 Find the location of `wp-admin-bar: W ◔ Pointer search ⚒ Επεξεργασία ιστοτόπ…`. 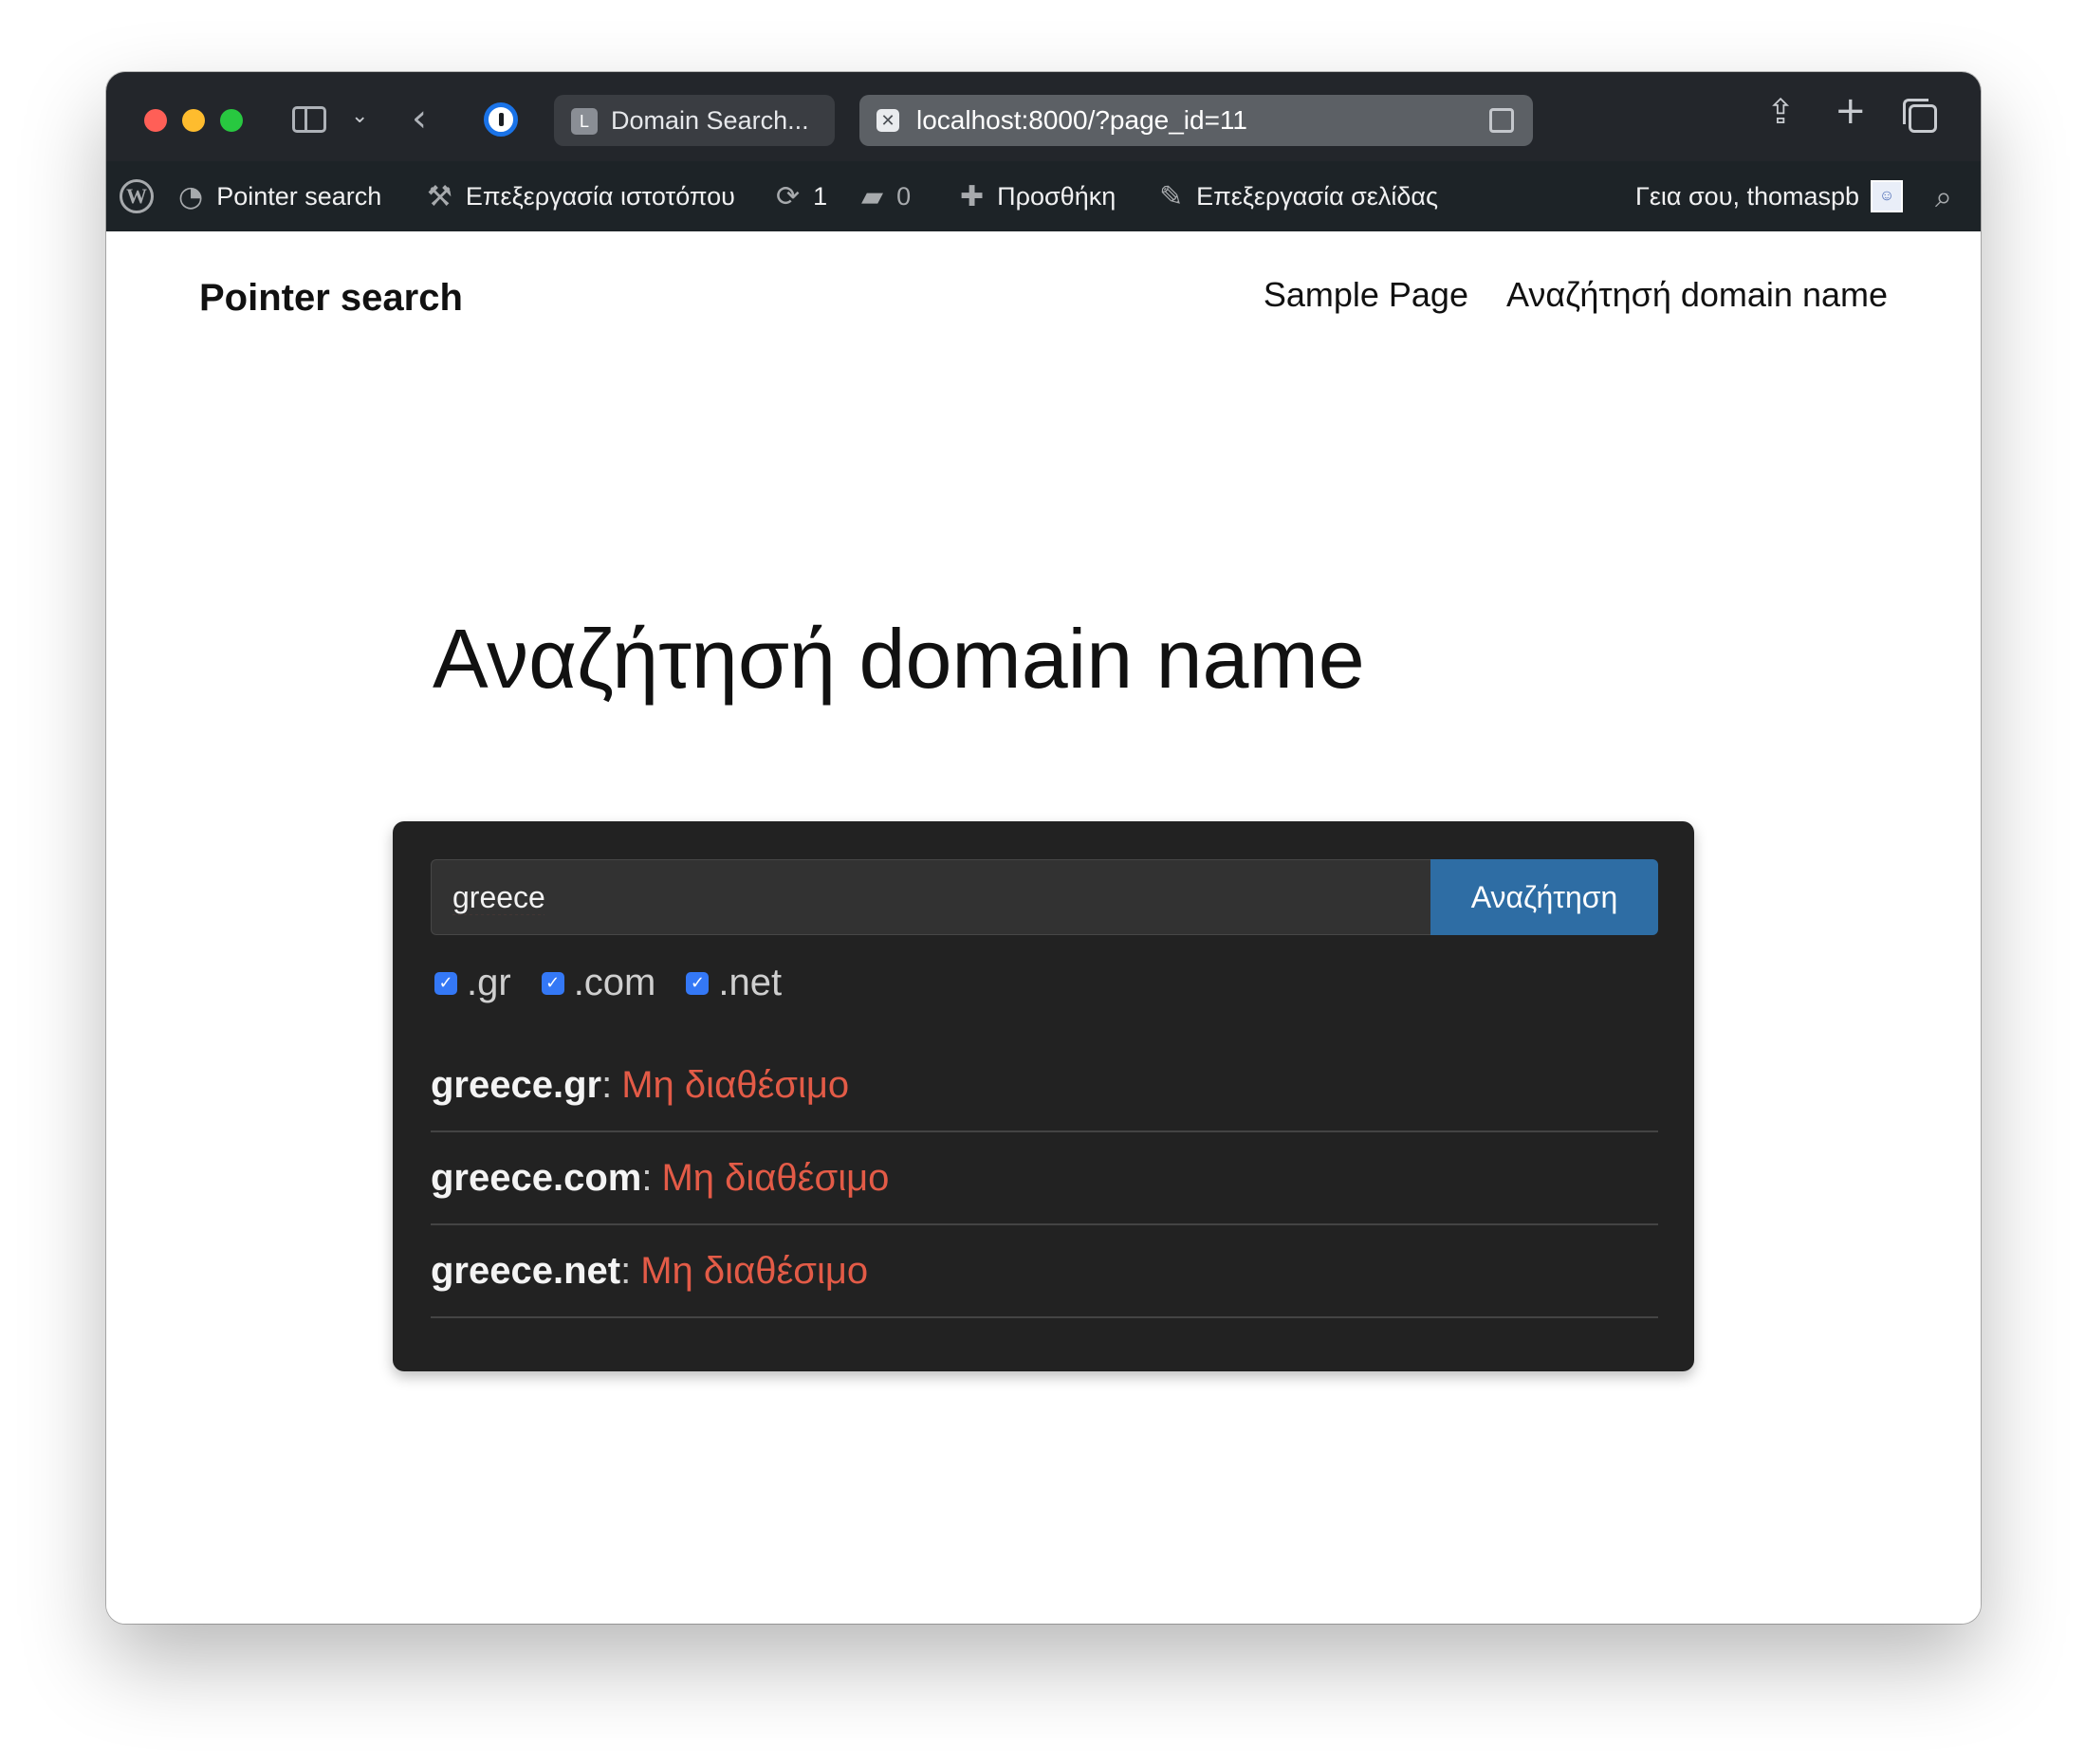

wp-admin-bar: W ◔ Pointer search ⚒ Επεξεργασία ιστοτόπ… is located at coordinates (1043, 196).